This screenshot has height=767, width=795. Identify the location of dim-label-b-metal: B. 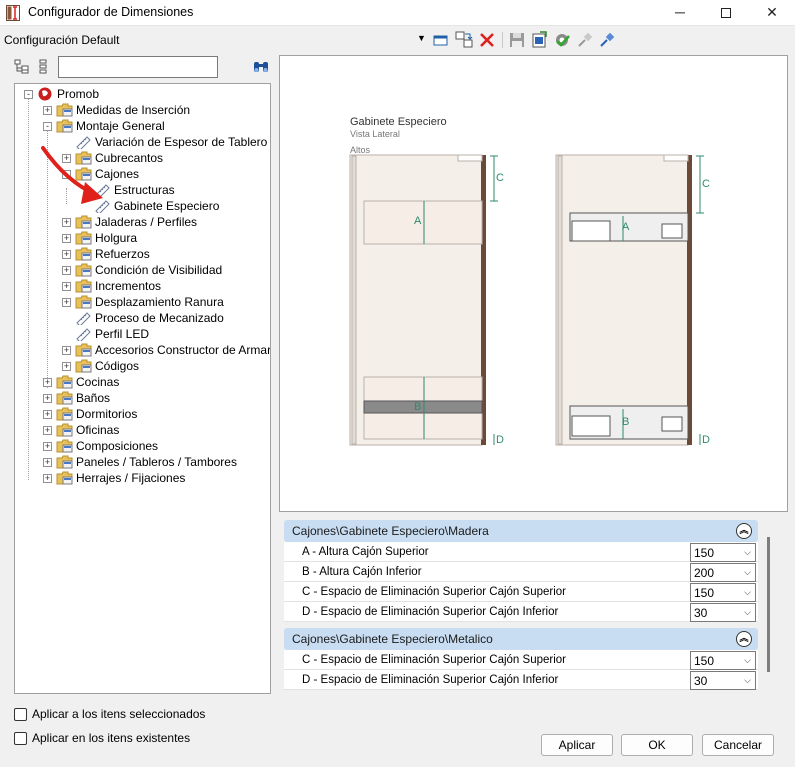
(626, 422).